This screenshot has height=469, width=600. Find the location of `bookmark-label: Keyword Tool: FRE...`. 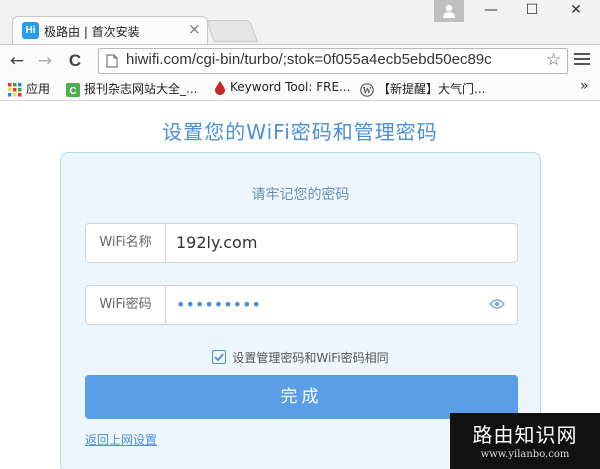

bookmark-label: Keyword Tool: FRE... is located at coordinates (290, 87).